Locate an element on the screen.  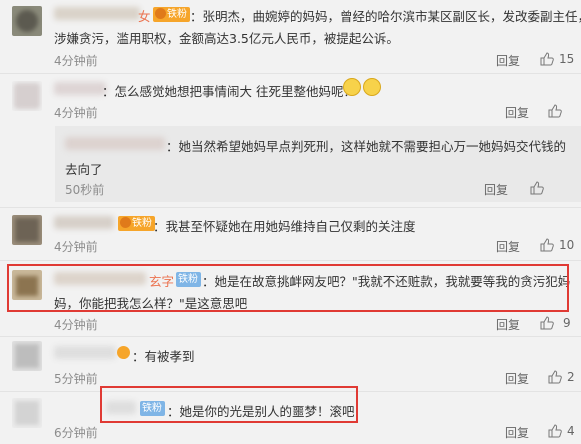
like-count: 9 is located at coordinates (567, 323).